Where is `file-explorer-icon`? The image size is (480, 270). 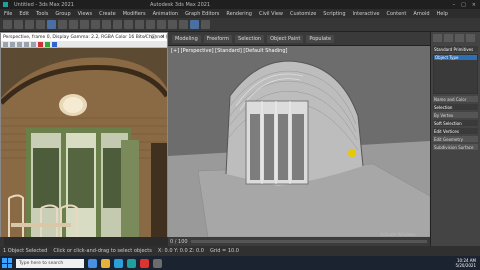 file-explorer-icon is located at coordinates (105, 263).